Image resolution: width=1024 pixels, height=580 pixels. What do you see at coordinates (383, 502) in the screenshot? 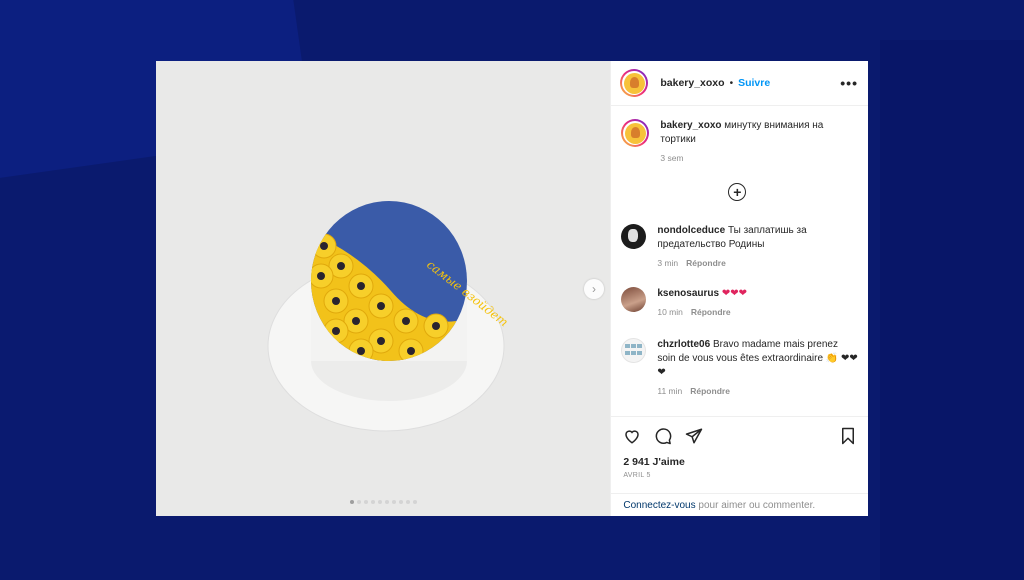
I see `carousel-dots` at bounding box center [383, 502].